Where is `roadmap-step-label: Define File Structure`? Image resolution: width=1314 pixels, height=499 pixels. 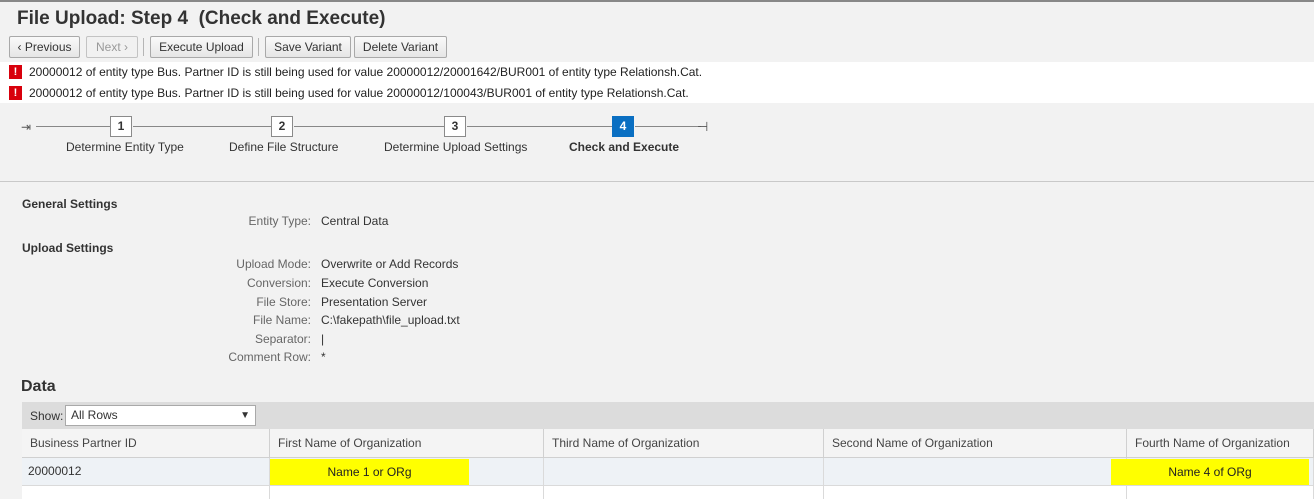
roadmap-step-label: Define File Structure is located at coordinates (283, 147).